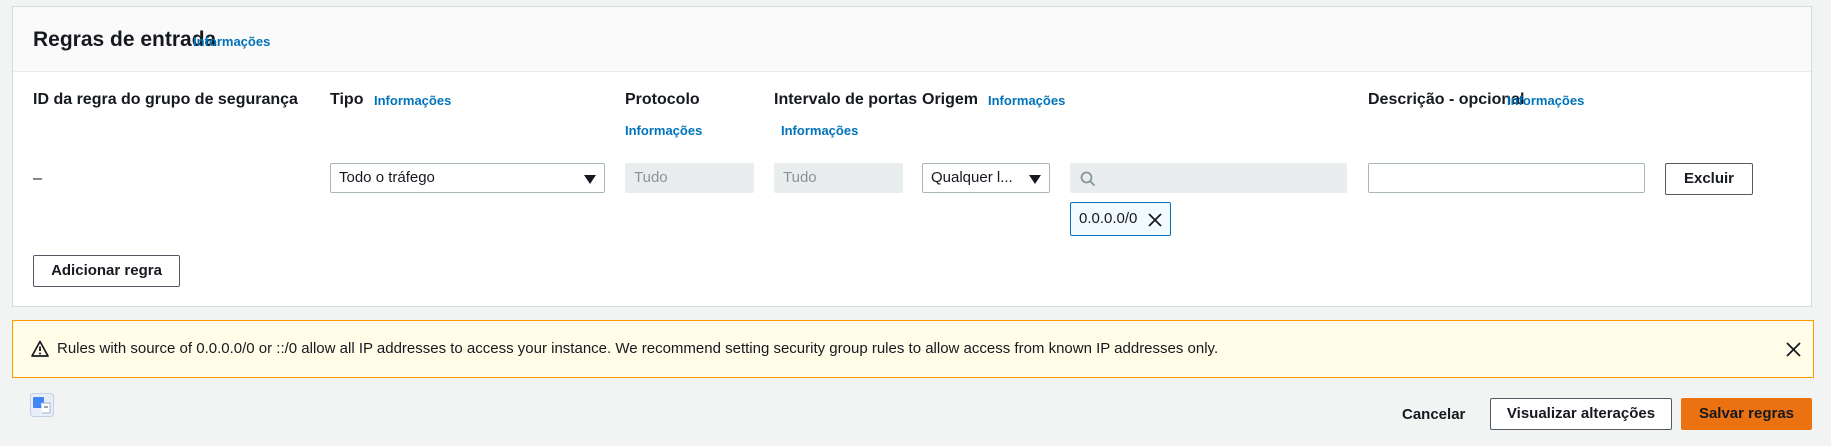 This screenshot has width=1831, height=446. I want to click on type-select: Todo o tráfego, so click(467, 178).